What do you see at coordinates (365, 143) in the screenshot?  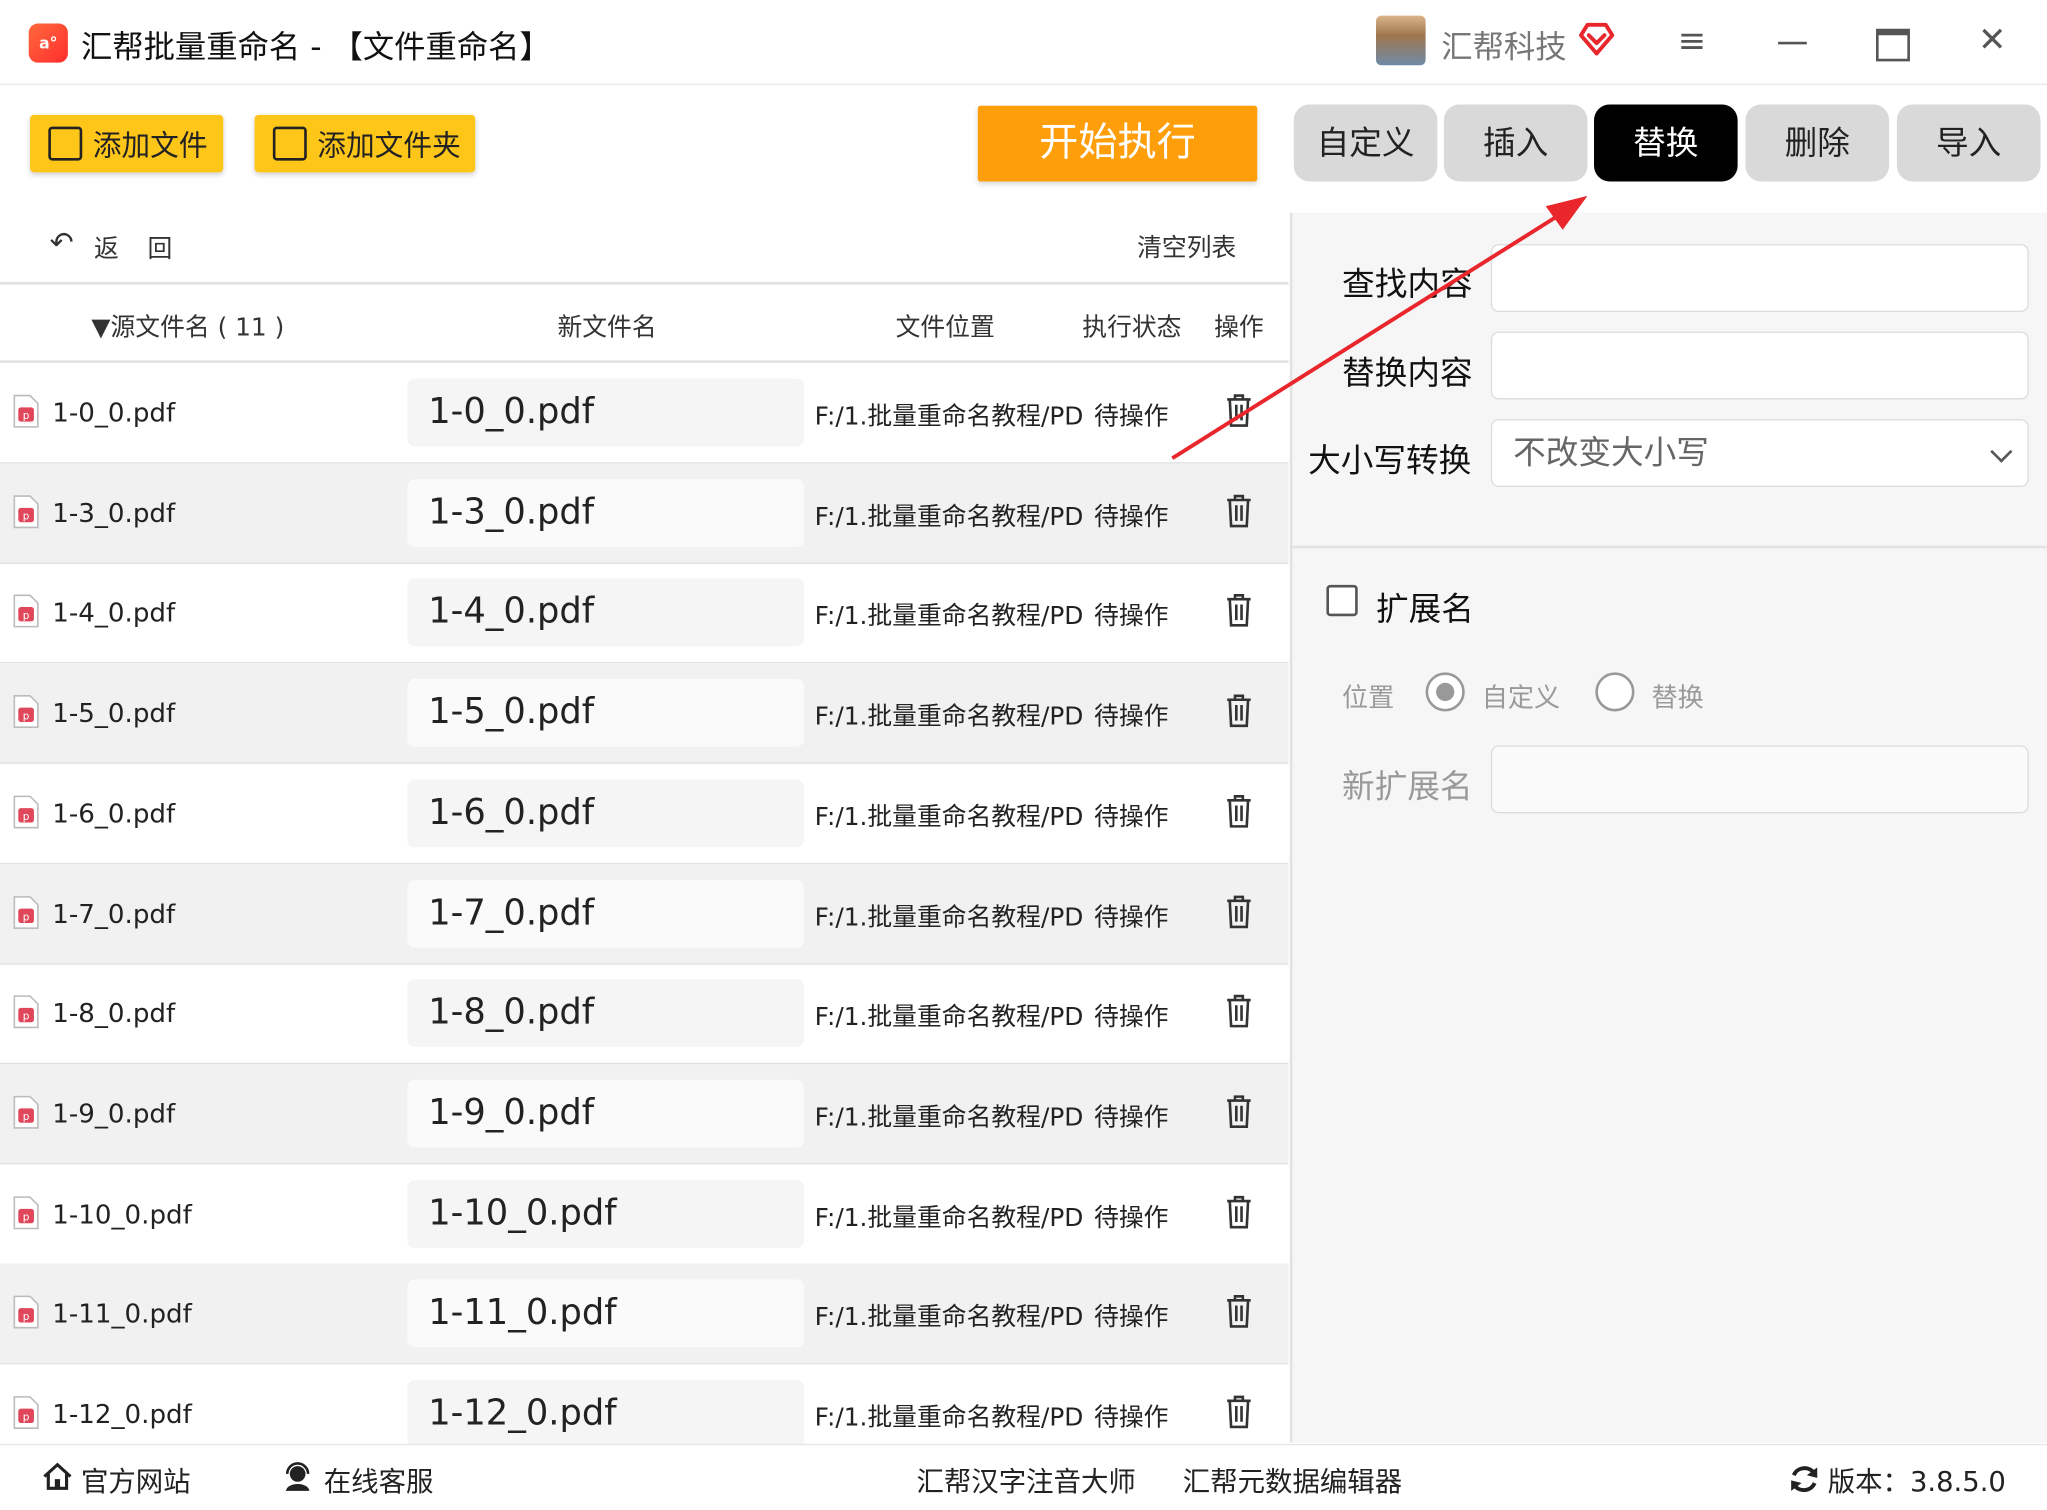 I see `add-folder-button: 添加文件夹` at bounding box center [365, 143].